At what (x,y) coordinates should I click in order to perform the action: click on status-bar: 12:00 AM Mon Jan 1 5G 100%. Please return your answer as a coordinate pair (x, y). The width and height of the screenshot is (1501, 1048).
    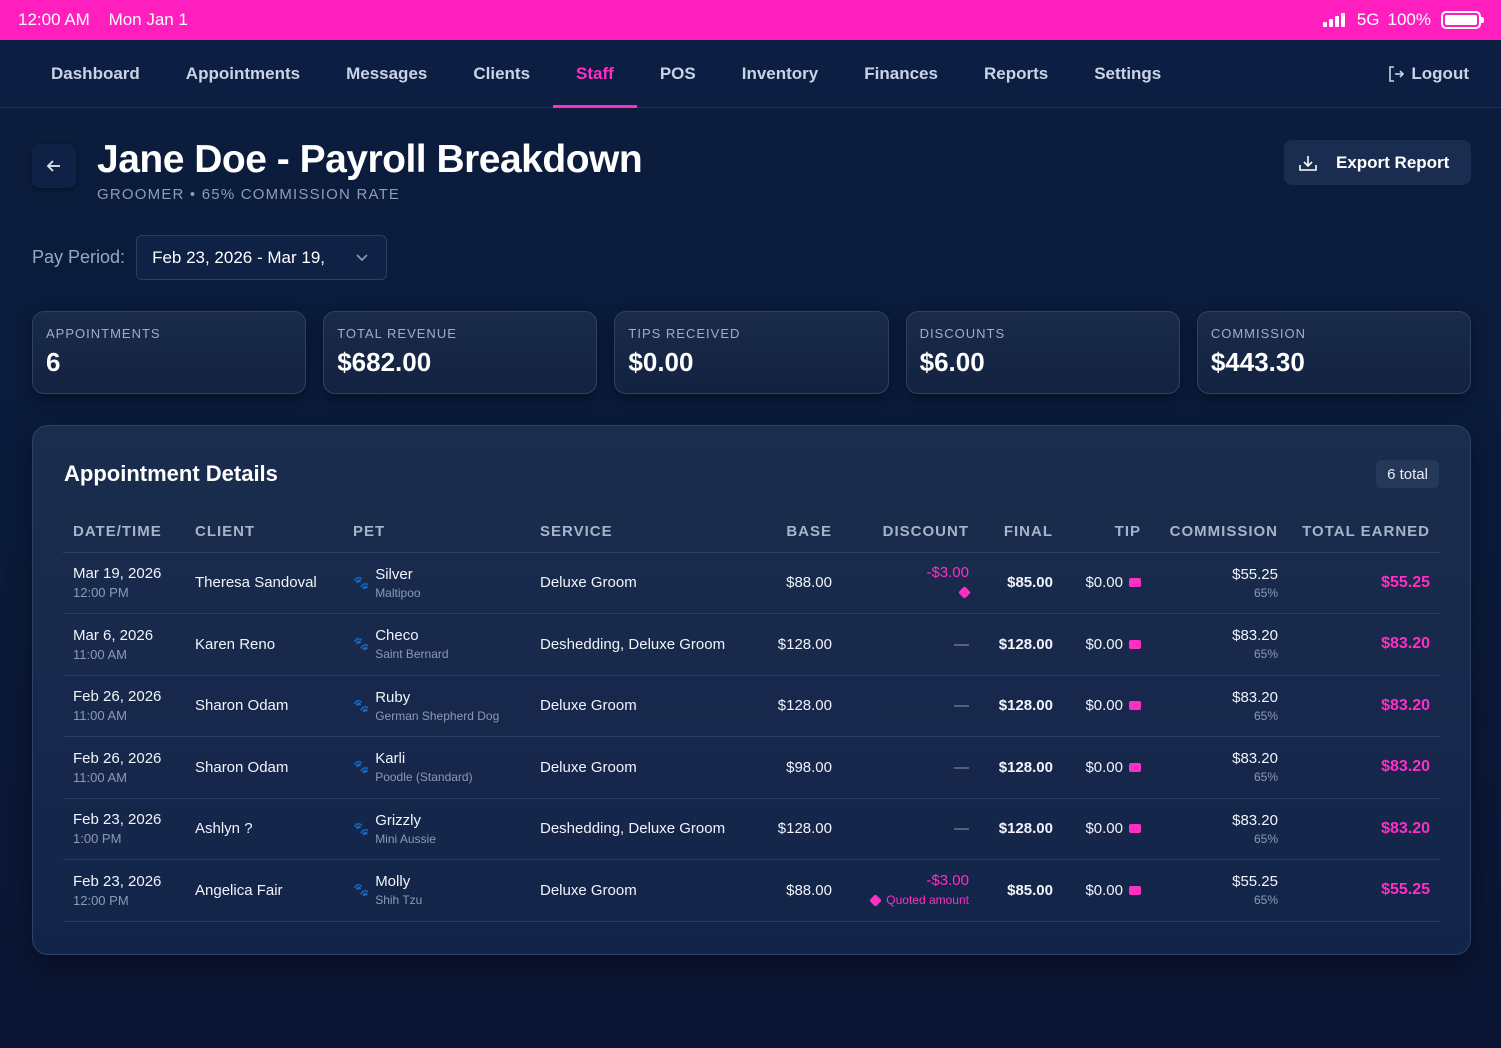
    Looking at the image, I should click on (750, 20).